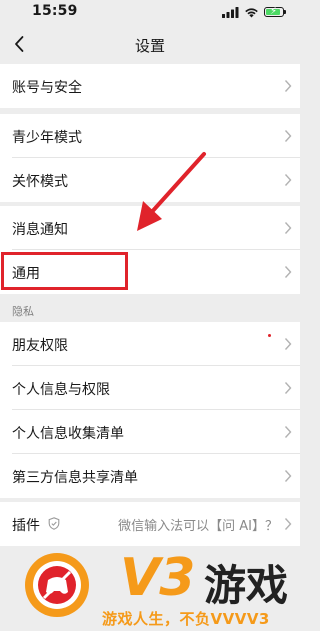  I want to click on bolt-icon: ⚡, so click(274, 11).